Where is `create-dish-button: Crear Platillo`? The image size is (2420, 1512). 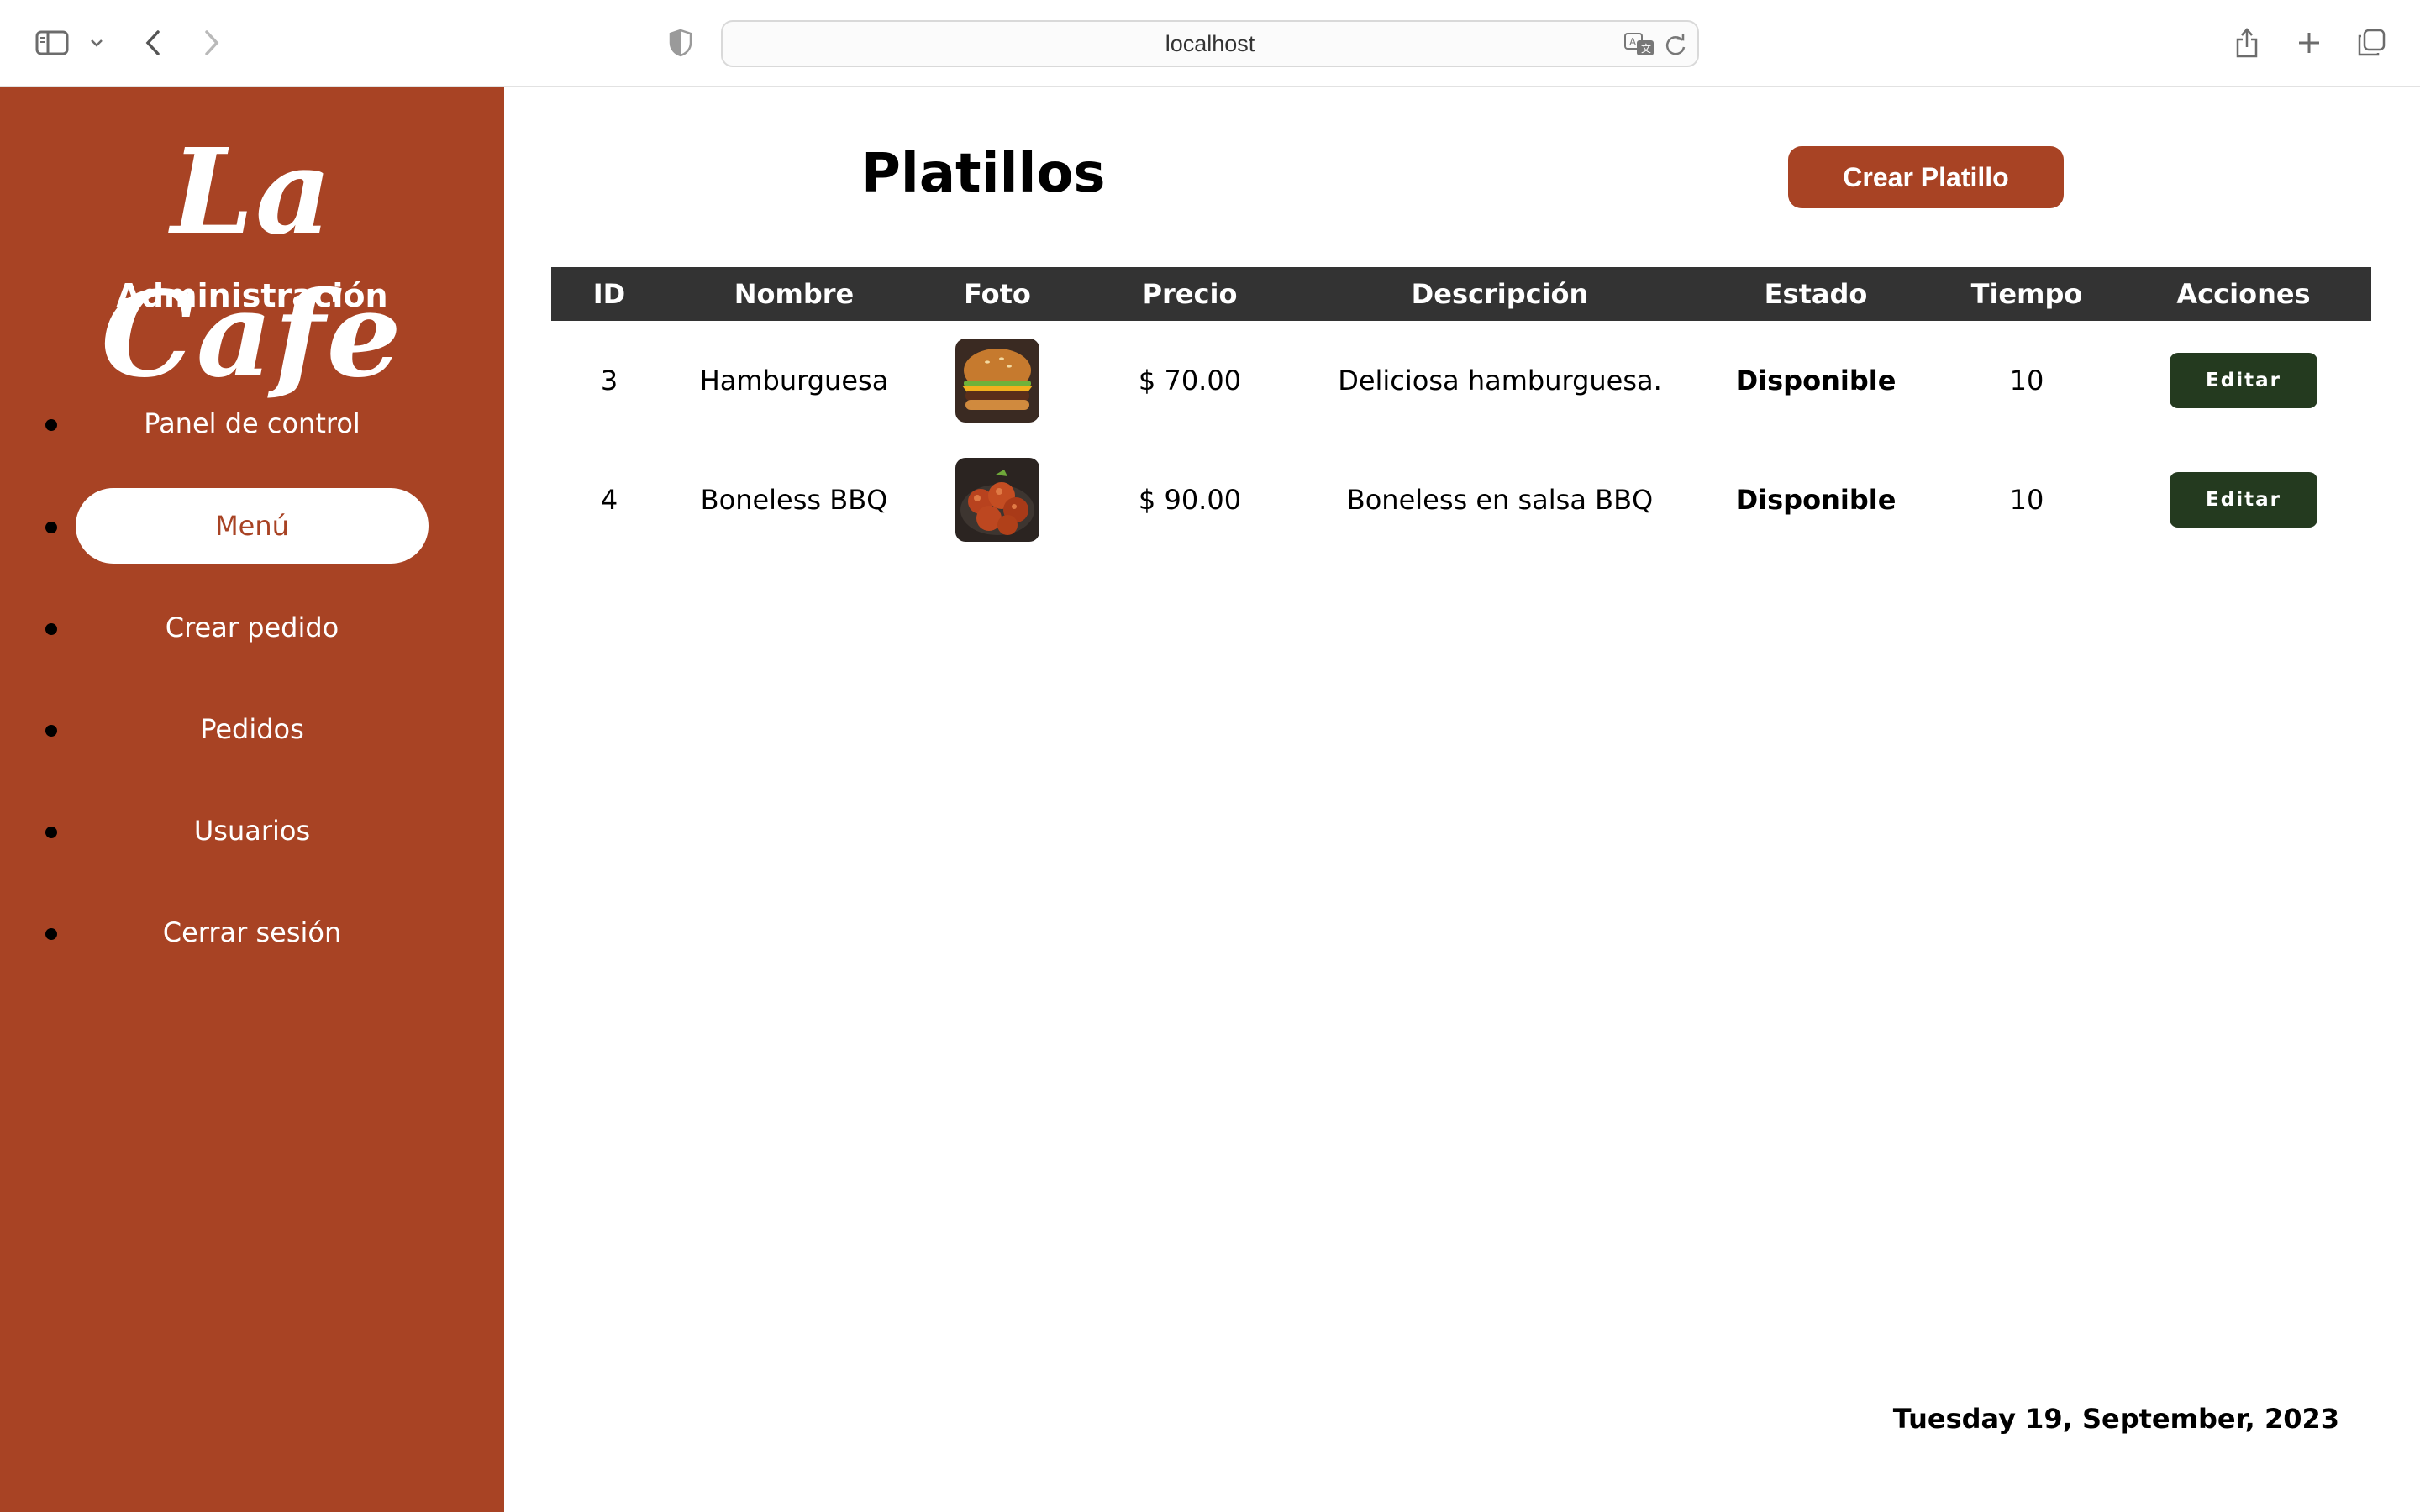
create-dish-button: Crear Platillo is located at coordinates (1926, 177).